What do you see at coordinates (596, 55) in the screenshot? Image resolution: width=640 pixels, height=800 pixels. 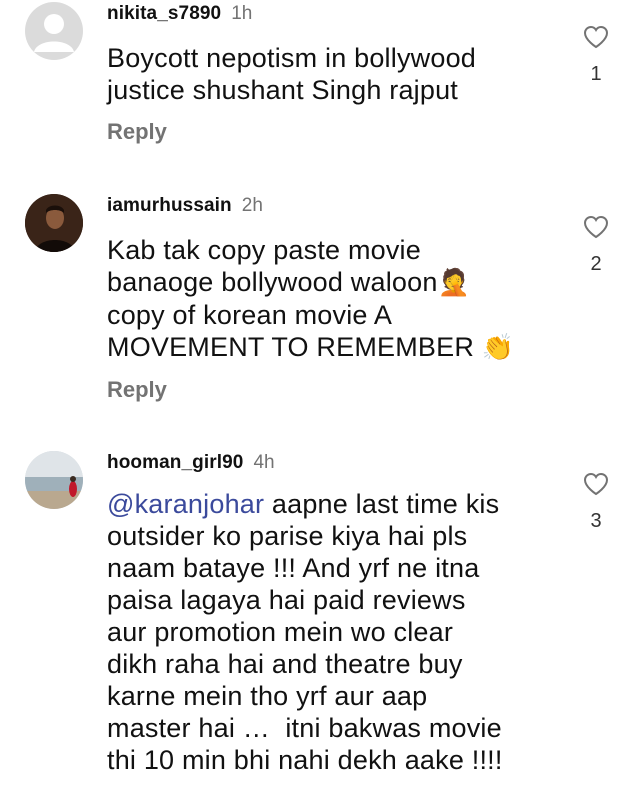 I see `like-control: 1` at bounding box center [596, 55].